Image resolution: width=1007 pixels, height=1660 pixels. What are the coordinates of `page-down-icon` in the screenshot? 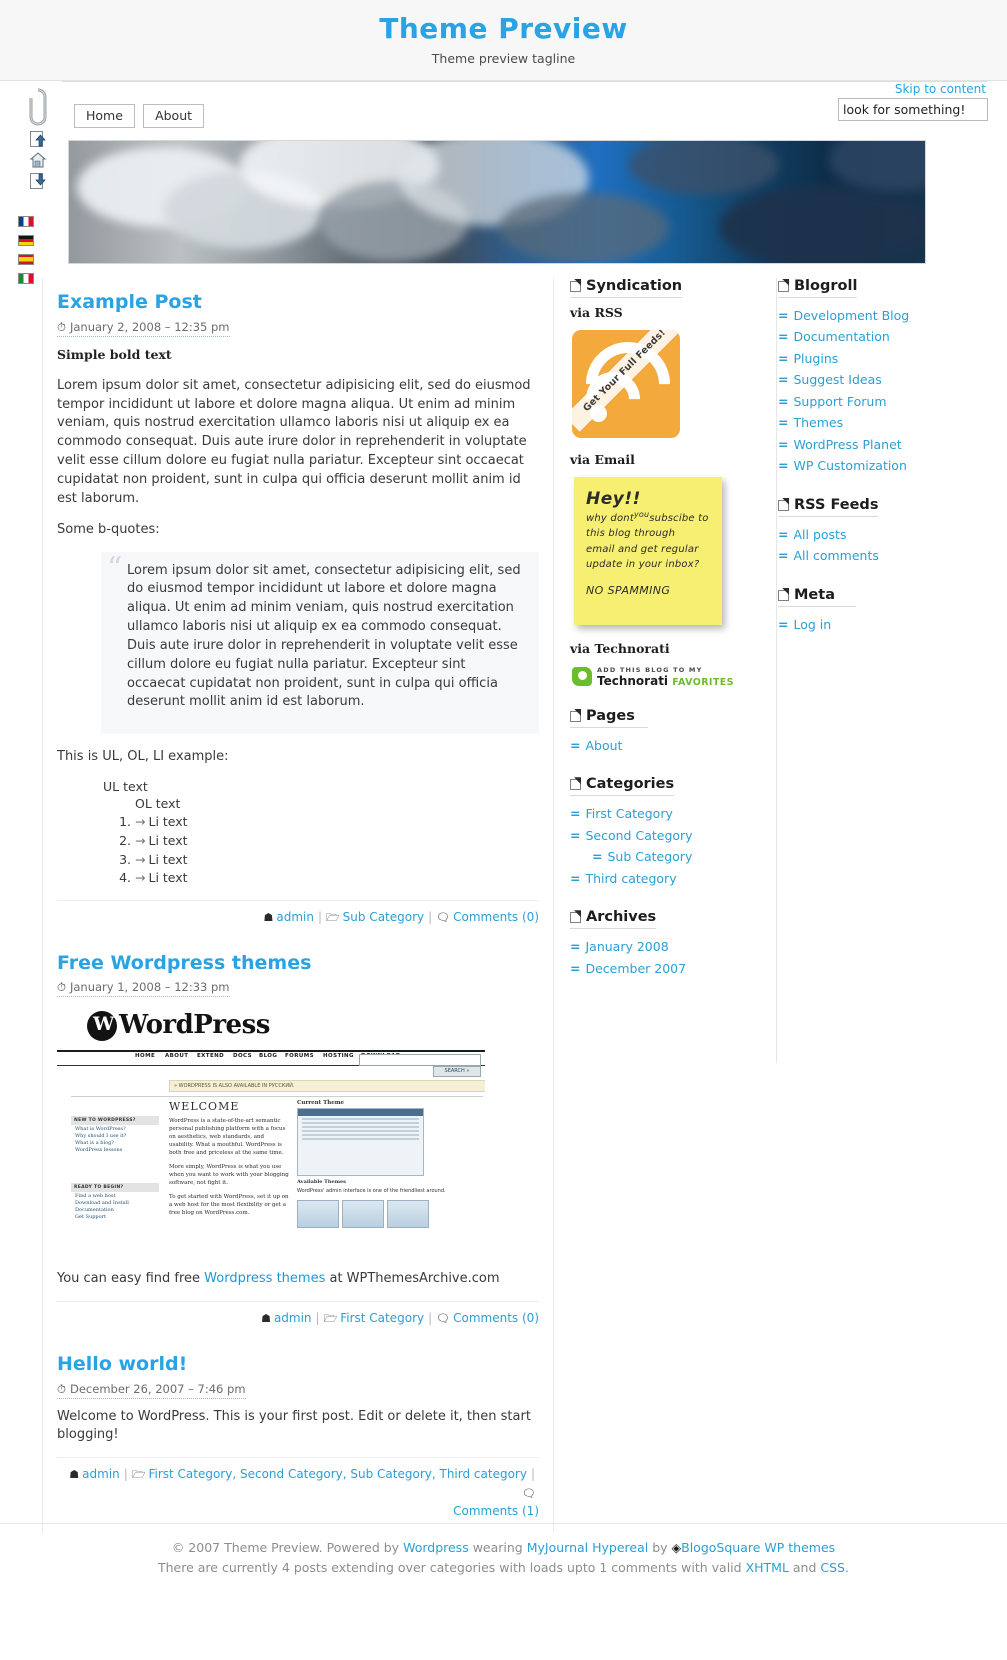 It's located at (38, 181).